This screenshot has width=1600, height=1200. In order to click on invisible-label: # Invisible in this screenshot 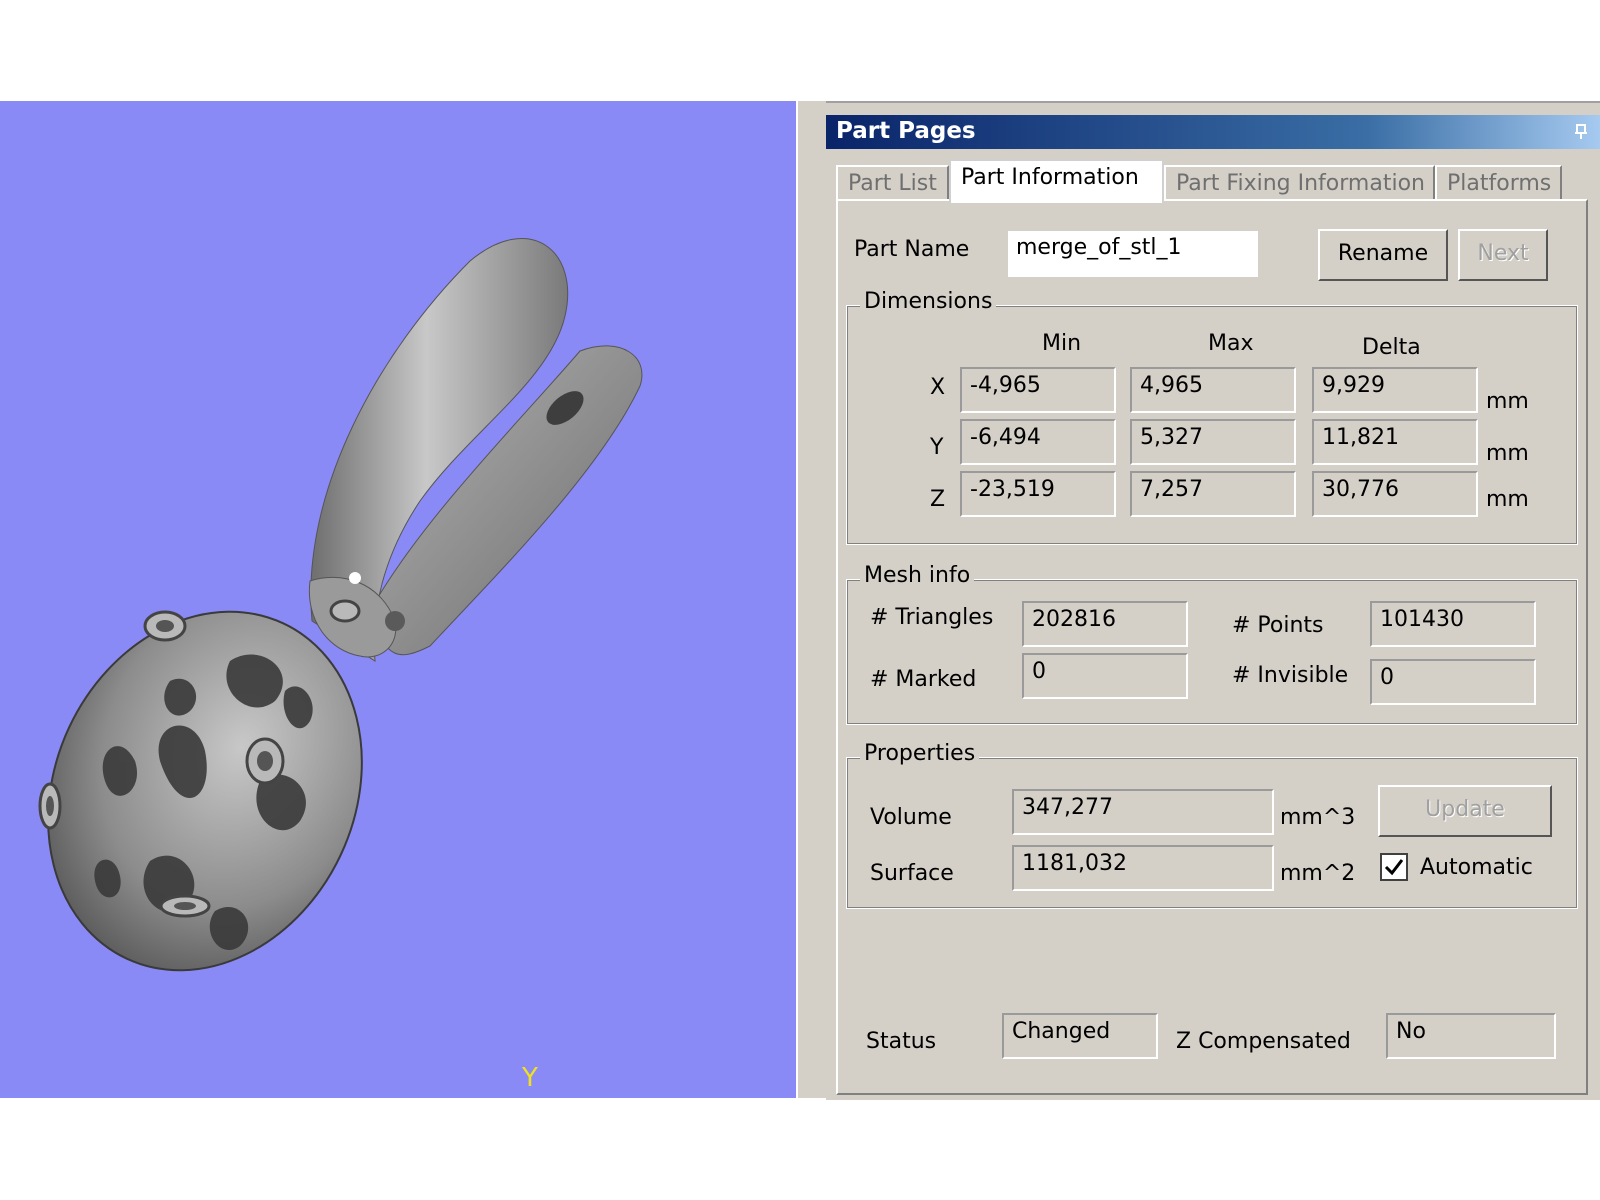, I will do `click(1290, 675)`.